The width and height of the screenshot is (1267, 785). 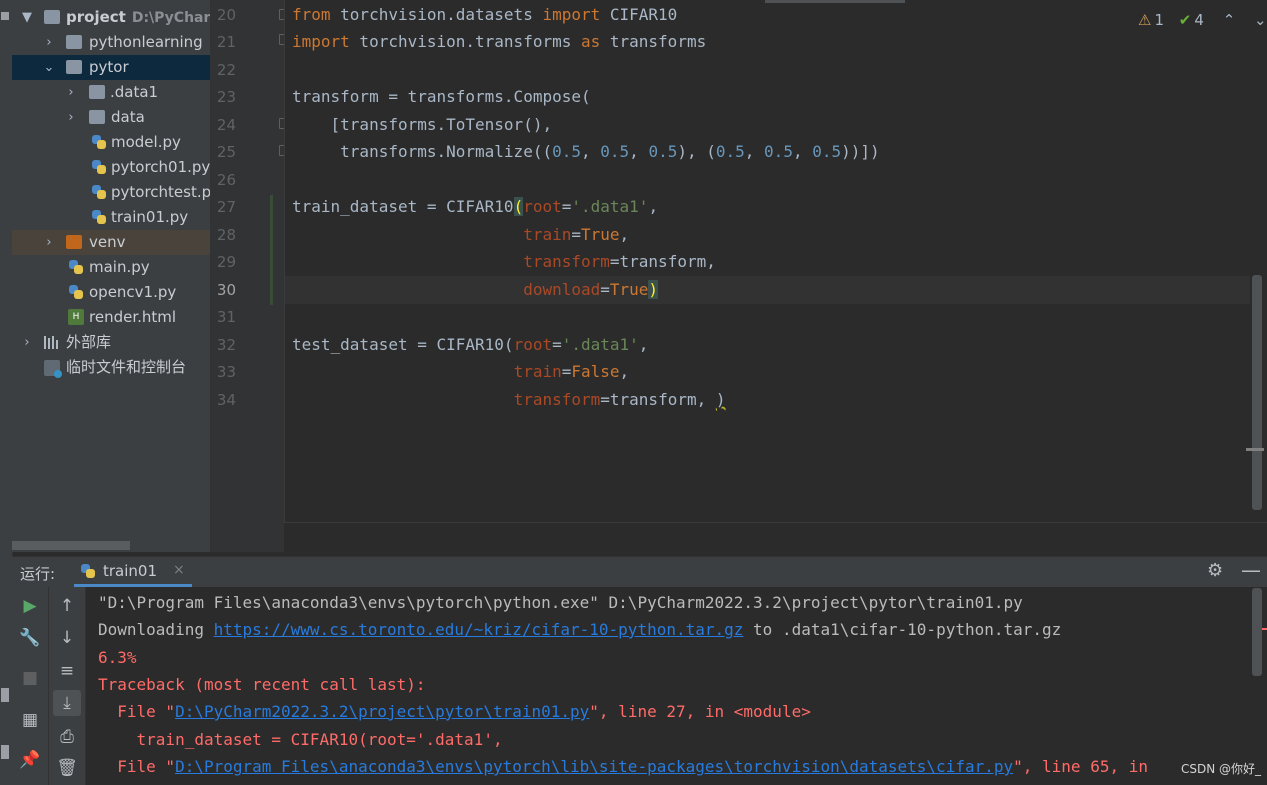 What do you see at coordinates (5, 752) in the screenshot?
I see `bookmarks-tool-icon` at bounding box center [5, 752].